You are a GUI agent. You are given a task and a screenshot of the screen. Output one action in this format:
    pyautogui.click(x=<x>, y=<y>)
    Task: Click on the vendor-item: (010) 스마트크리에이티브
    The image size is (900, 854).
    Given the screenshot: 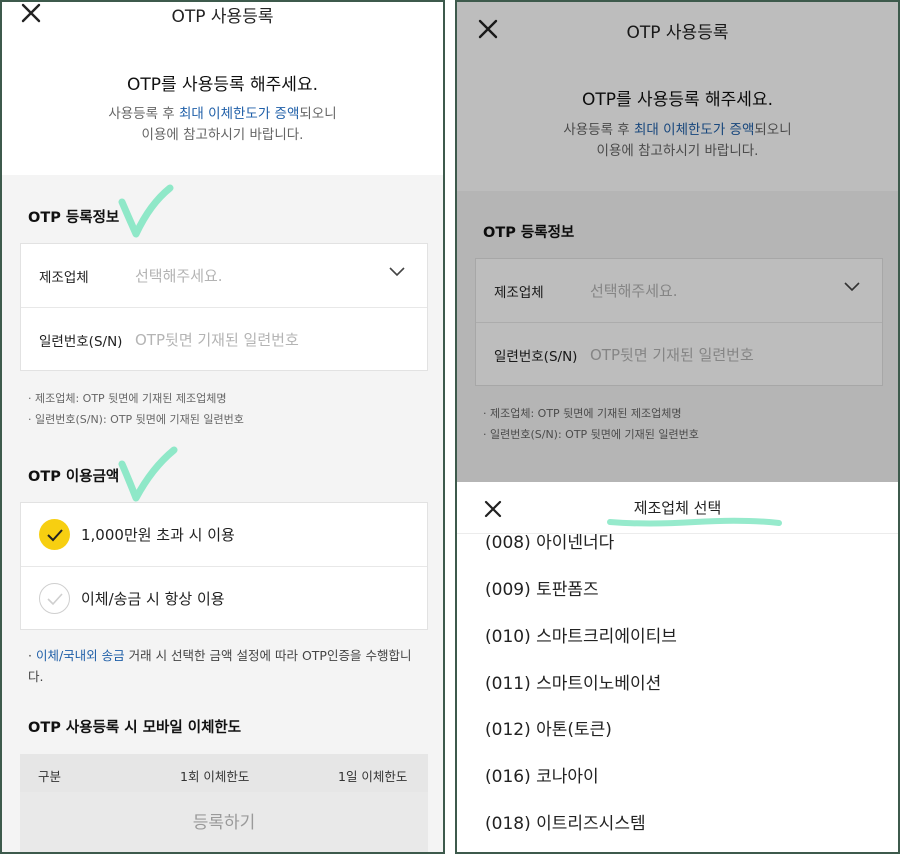 What is the action you would take?
    pyautogui.click(x=581, y=634)
    